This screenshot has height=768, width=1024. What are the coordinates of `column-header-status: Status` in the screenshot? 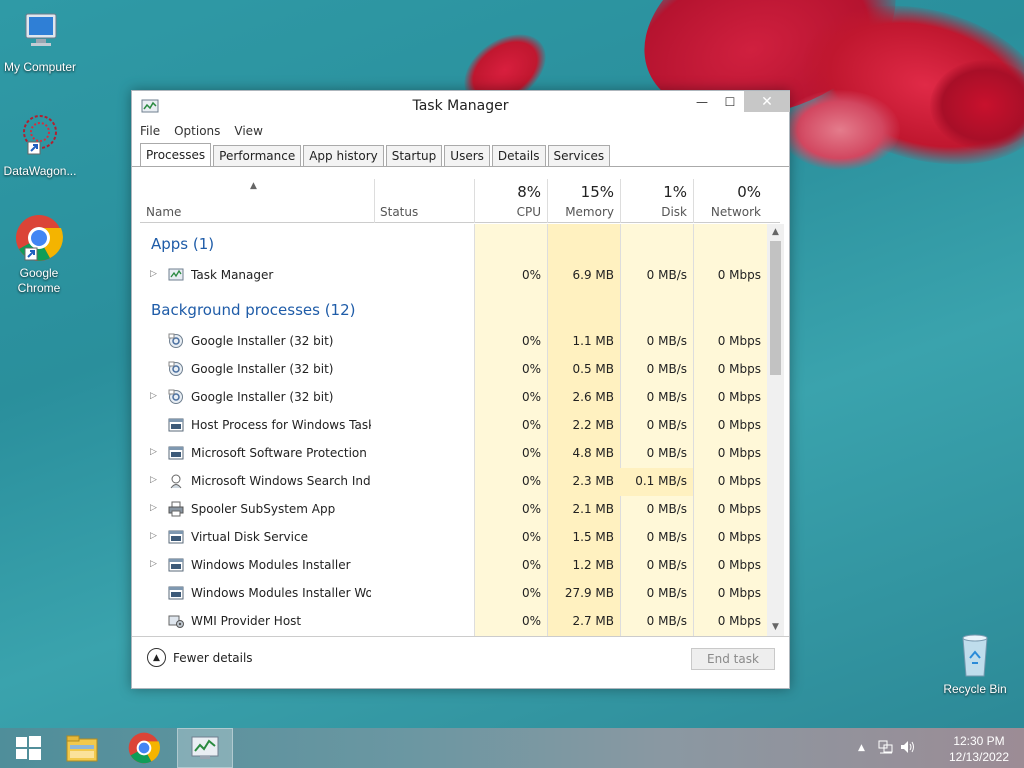 It's located at (424, 201).